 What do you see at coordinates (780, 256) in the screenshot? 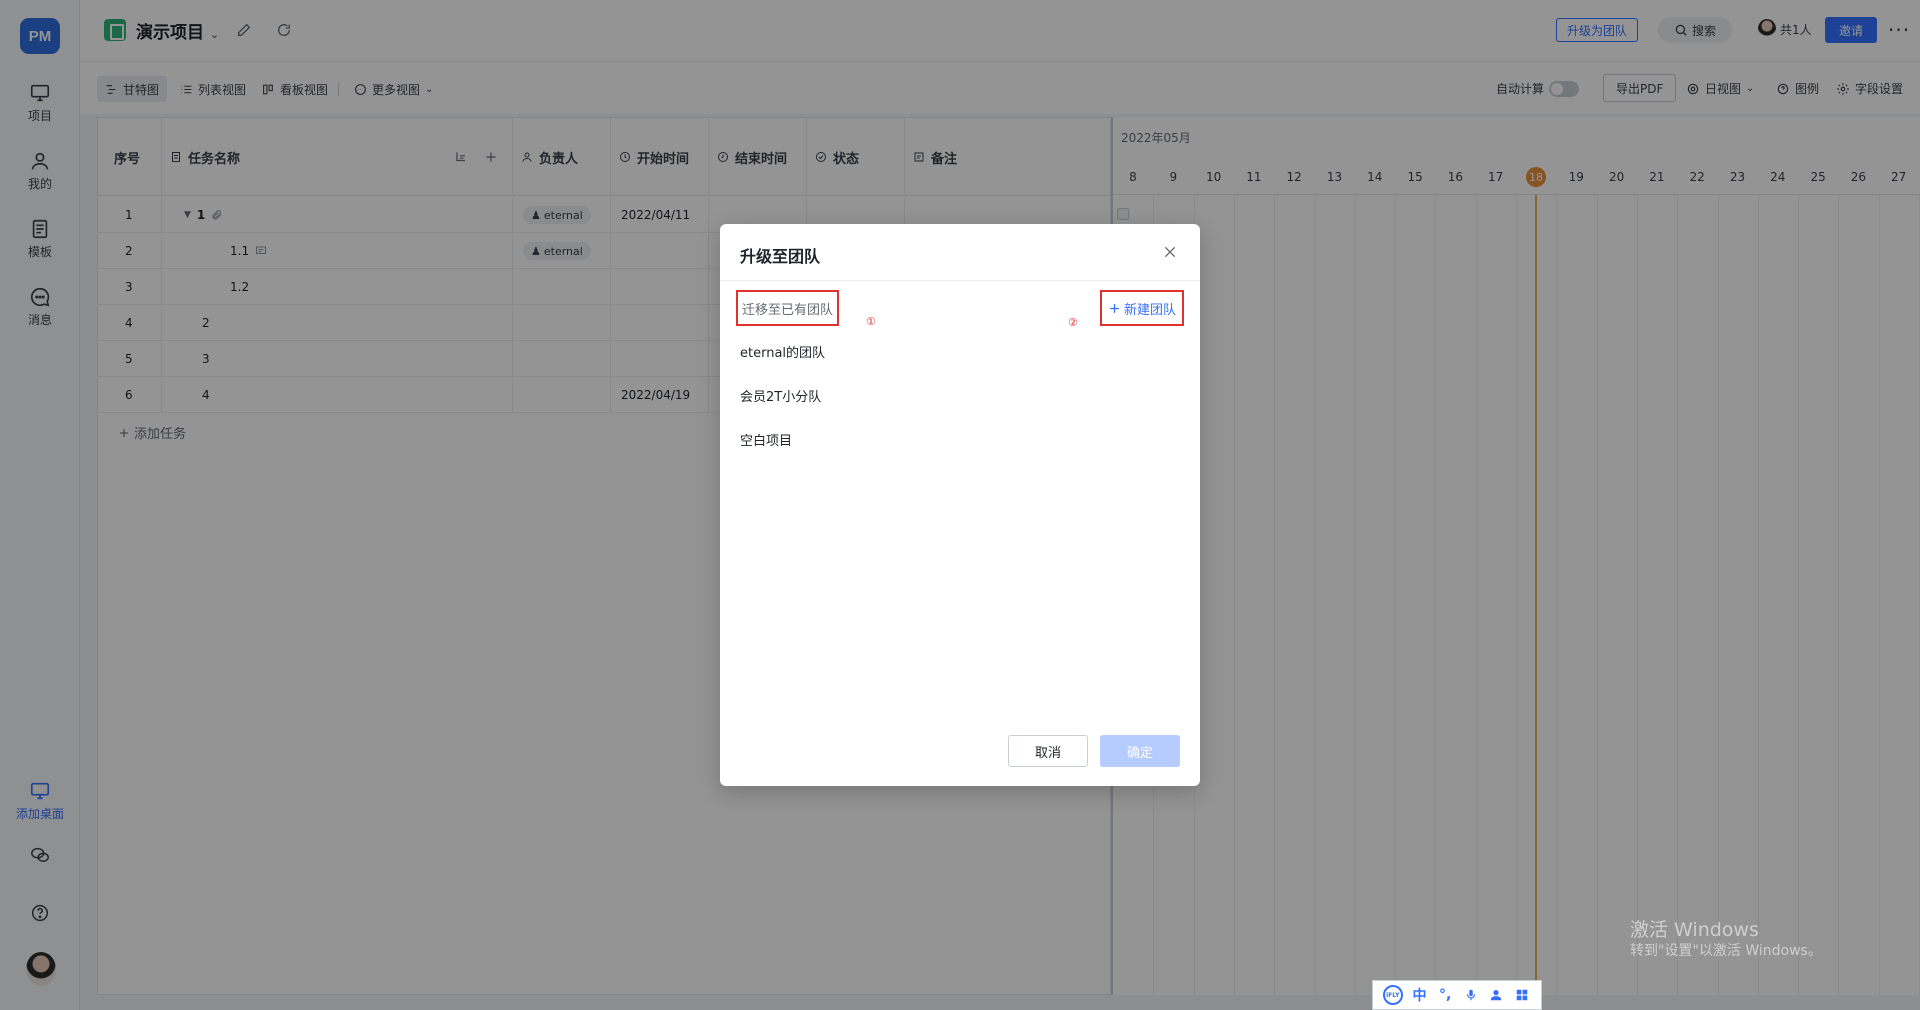
I see `dialog-title: 升级至团队` at bounding box center [780, 256].